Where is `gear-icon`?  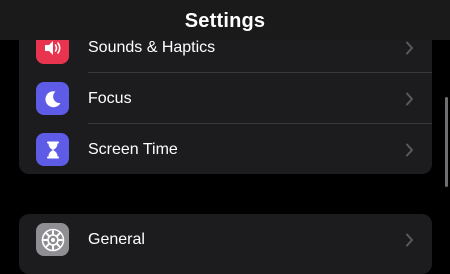 gear-icon is located at coordinates (52, 239).